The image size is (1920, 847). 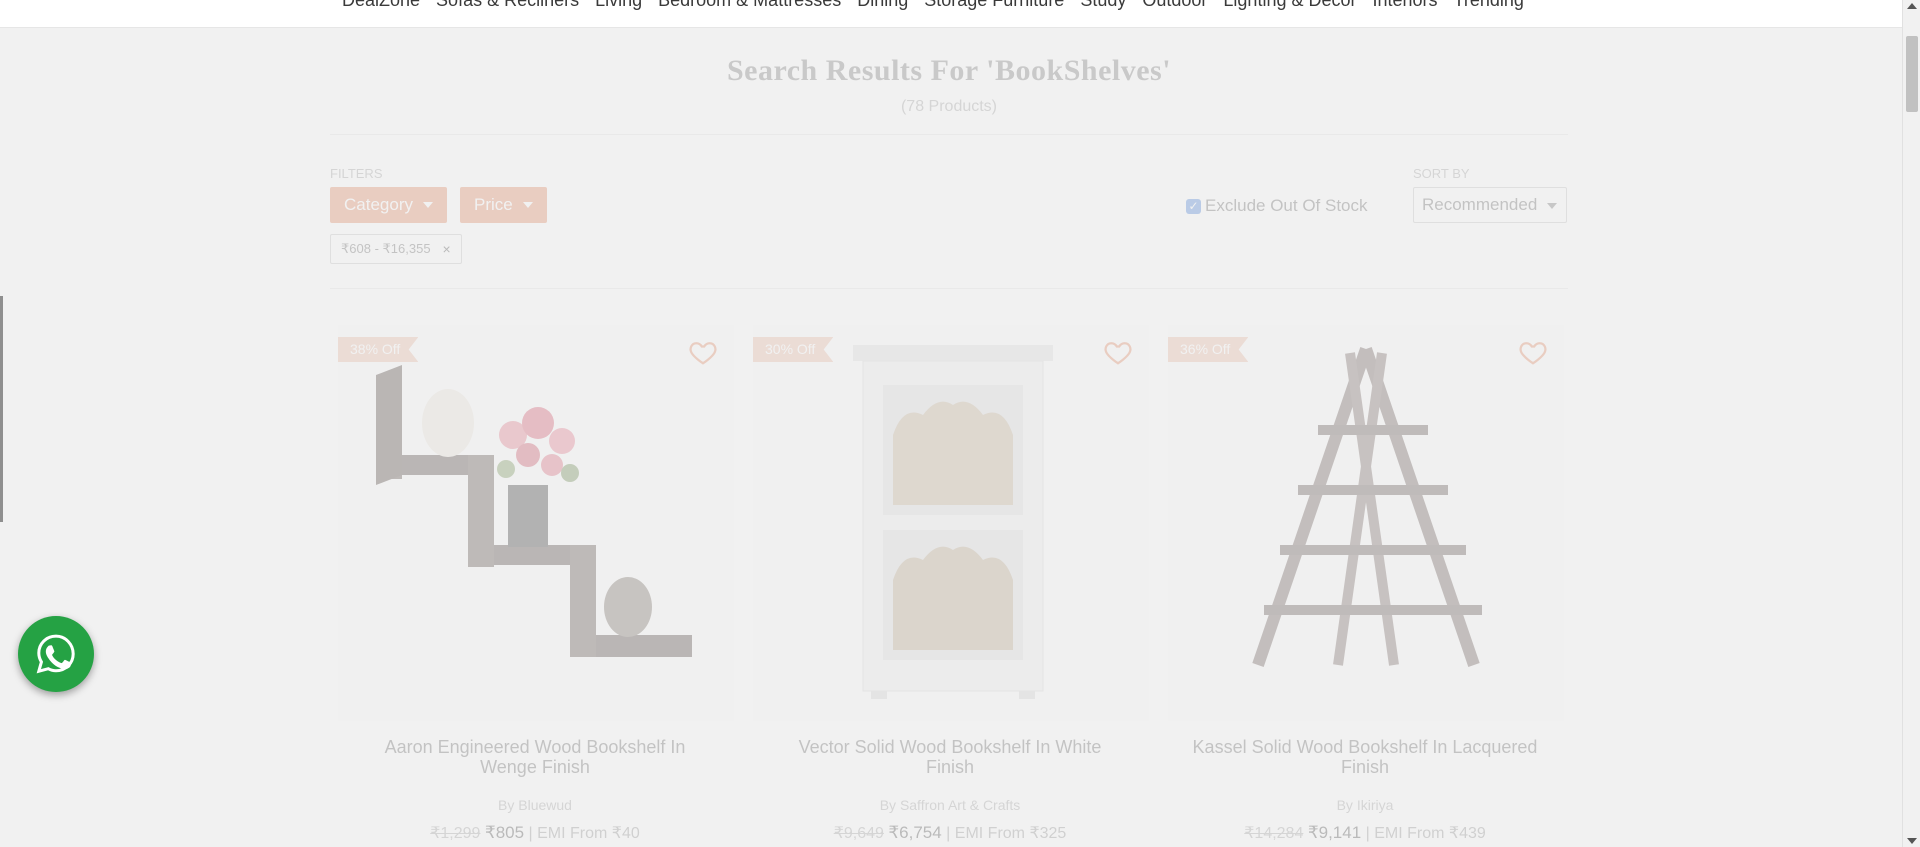 I want to click on filters-label: FILTERS, so click(x=356, y=173).